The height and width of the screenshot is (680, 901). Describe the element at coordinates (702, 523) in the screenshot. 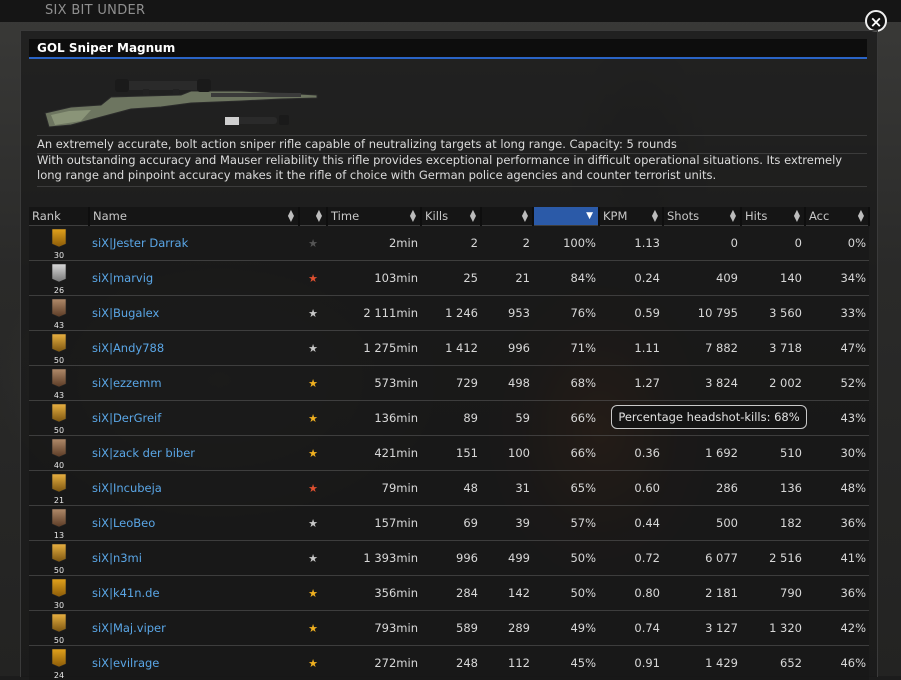

I see `shots-cell: 500` at that location.